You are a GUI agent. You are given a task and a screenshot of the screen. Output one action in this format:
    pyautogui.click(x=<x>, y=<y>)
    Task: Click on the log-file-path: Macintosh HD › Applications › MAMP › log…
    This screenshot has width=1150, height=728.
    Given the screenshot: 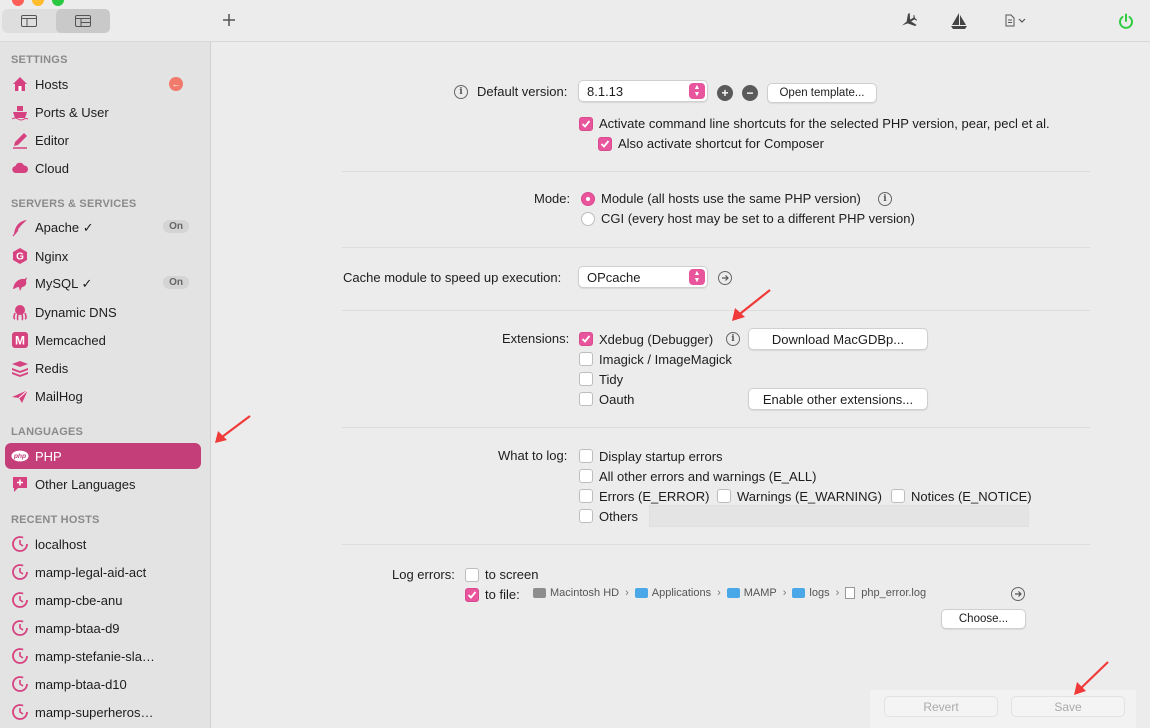 What is the action you would take?
    pyautogui.click(x=729, y=593)
    